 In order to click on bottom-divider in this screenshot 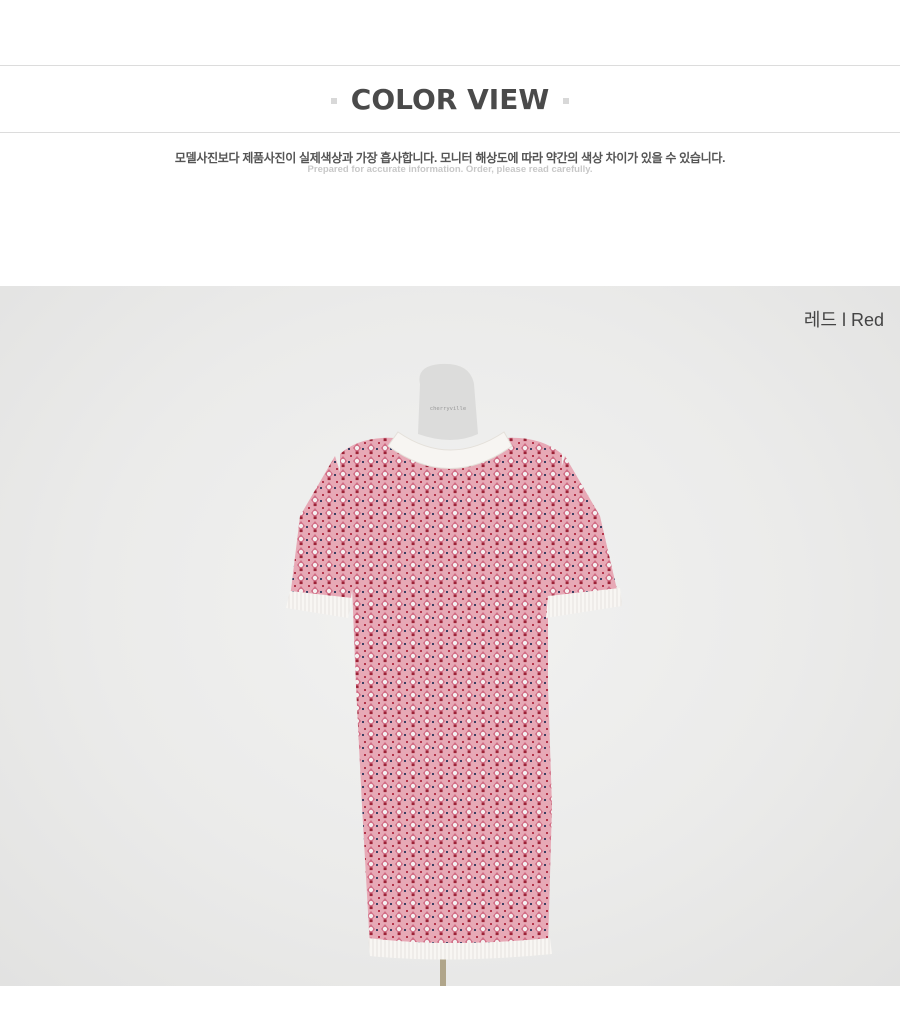, I will do `click(450, 132)`.